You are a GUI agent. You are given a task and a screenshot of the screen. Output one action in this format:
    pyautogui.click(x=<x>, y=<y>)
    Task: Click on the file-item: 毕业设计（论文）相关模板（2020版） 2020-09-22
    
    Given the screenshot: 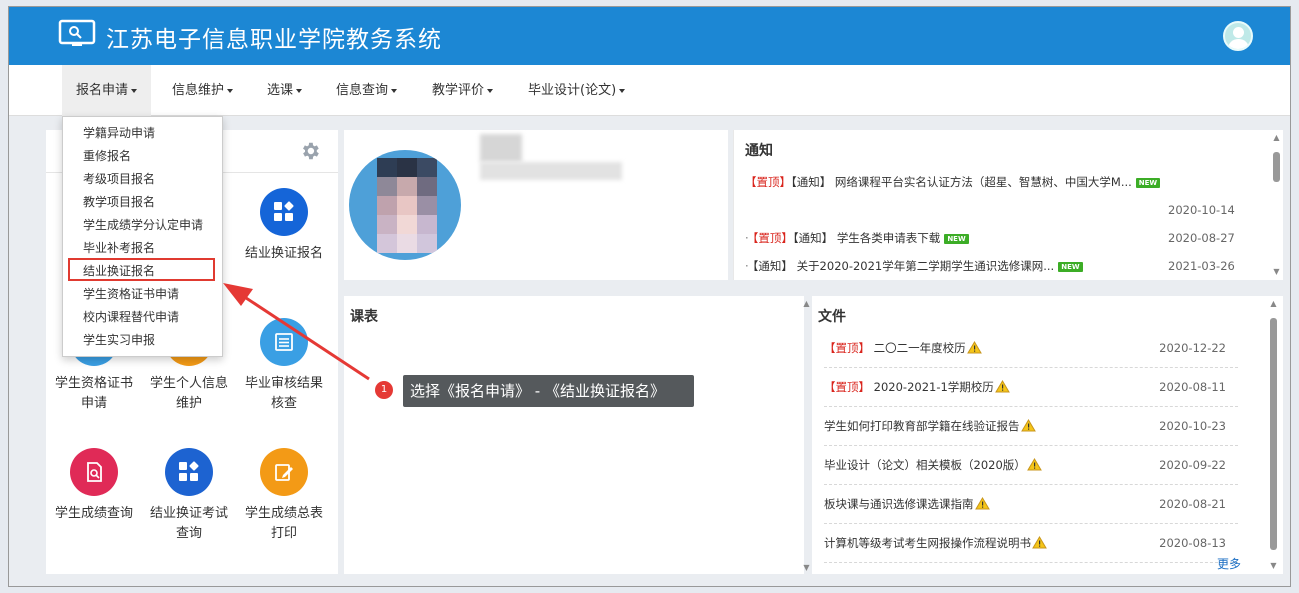 What is the action you would take?
    pyautogui.click(x=1031, y=465)
    